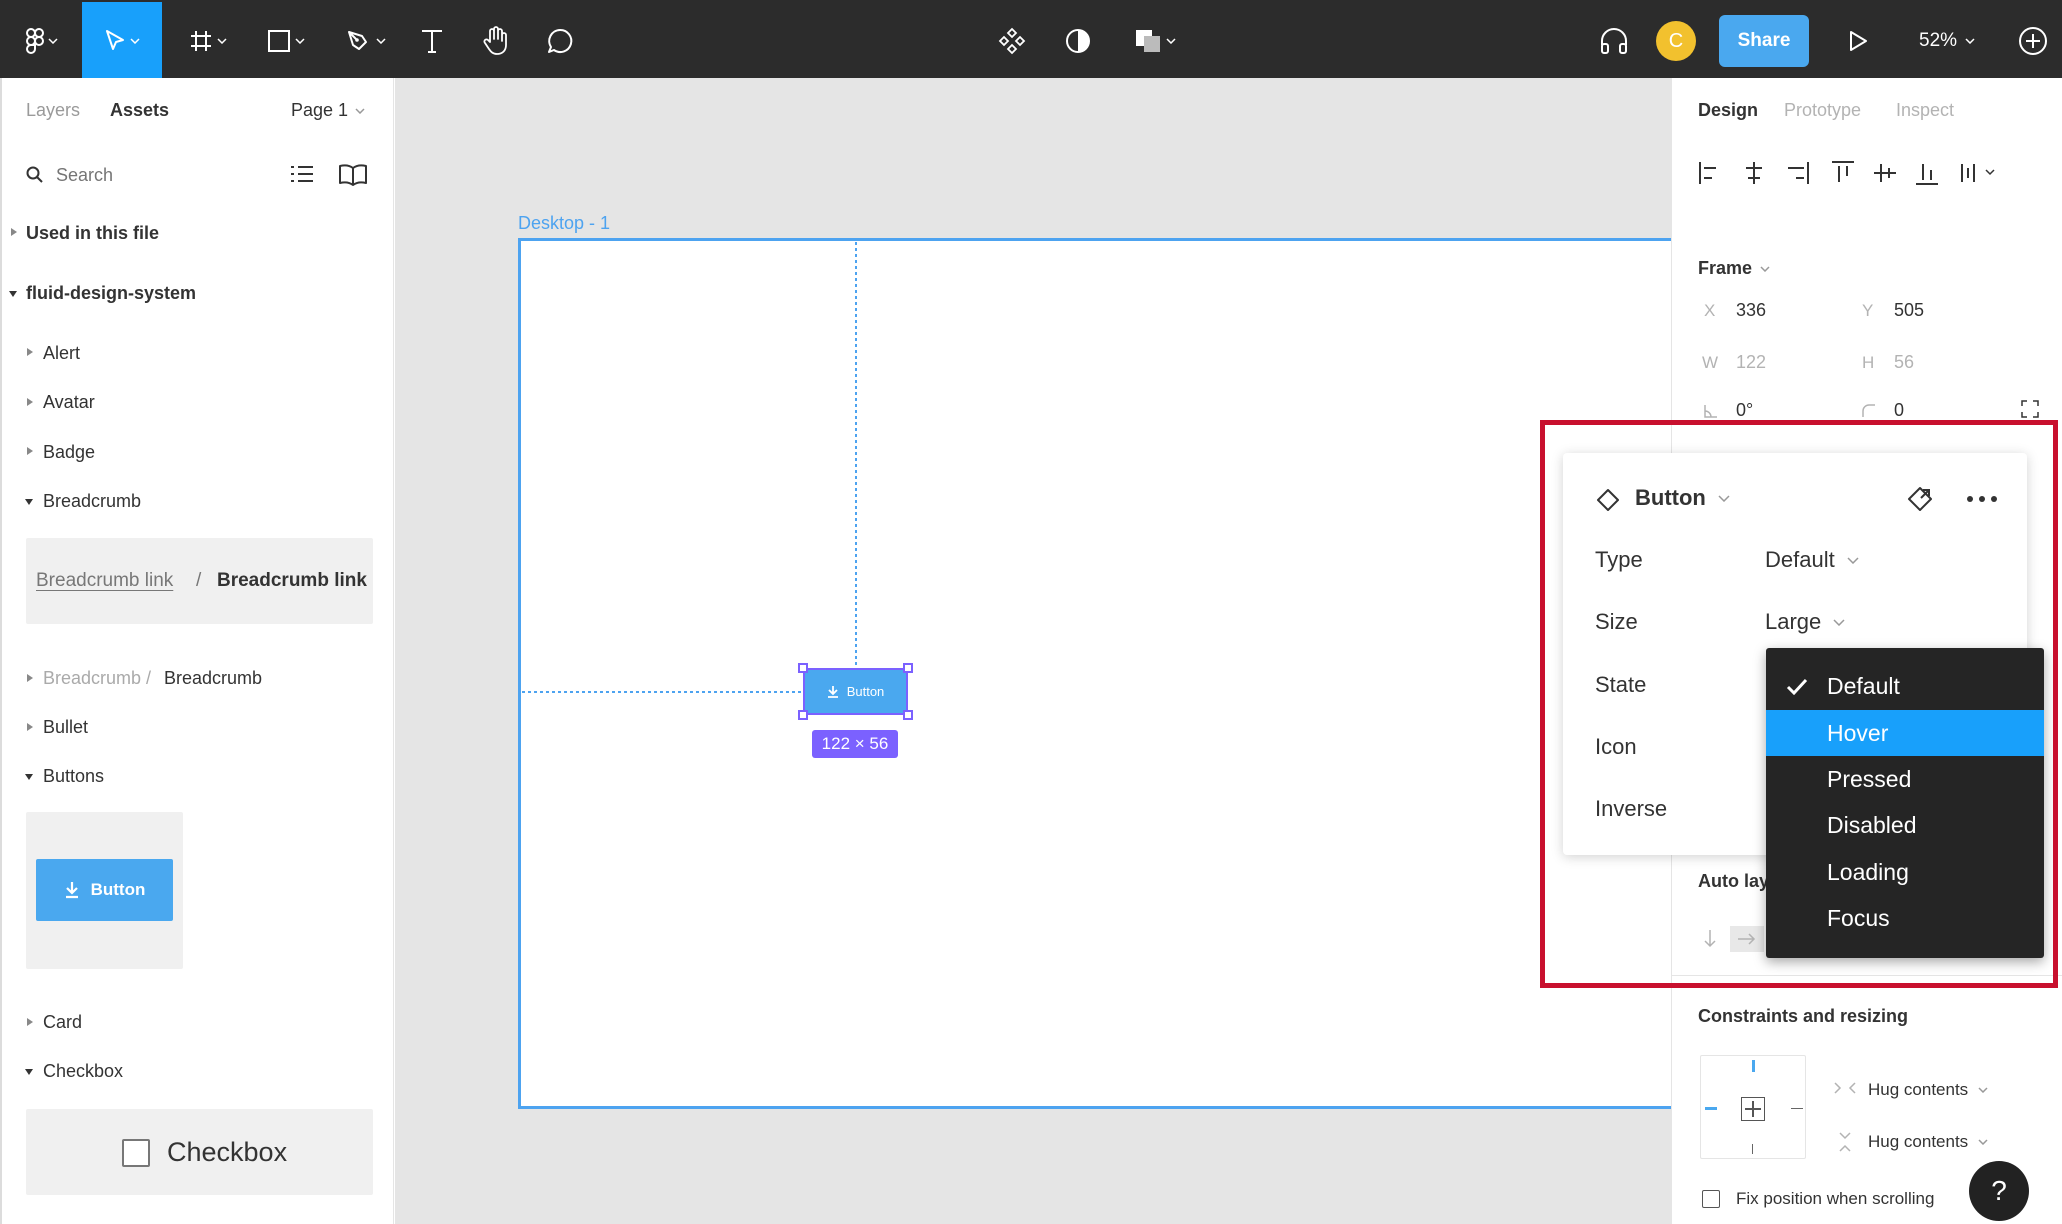  What do you see at coordinates (92, 233) in the screenshot?
I see `section-used-in-file: Used in this file` at bounding box center [92, 233].